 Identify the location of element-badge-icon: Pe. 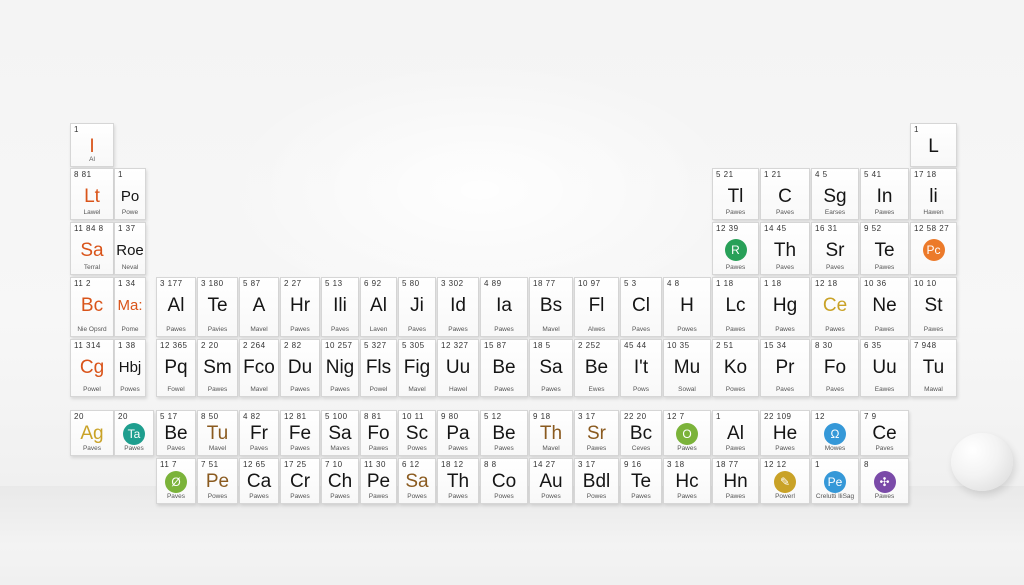
(835, 482).